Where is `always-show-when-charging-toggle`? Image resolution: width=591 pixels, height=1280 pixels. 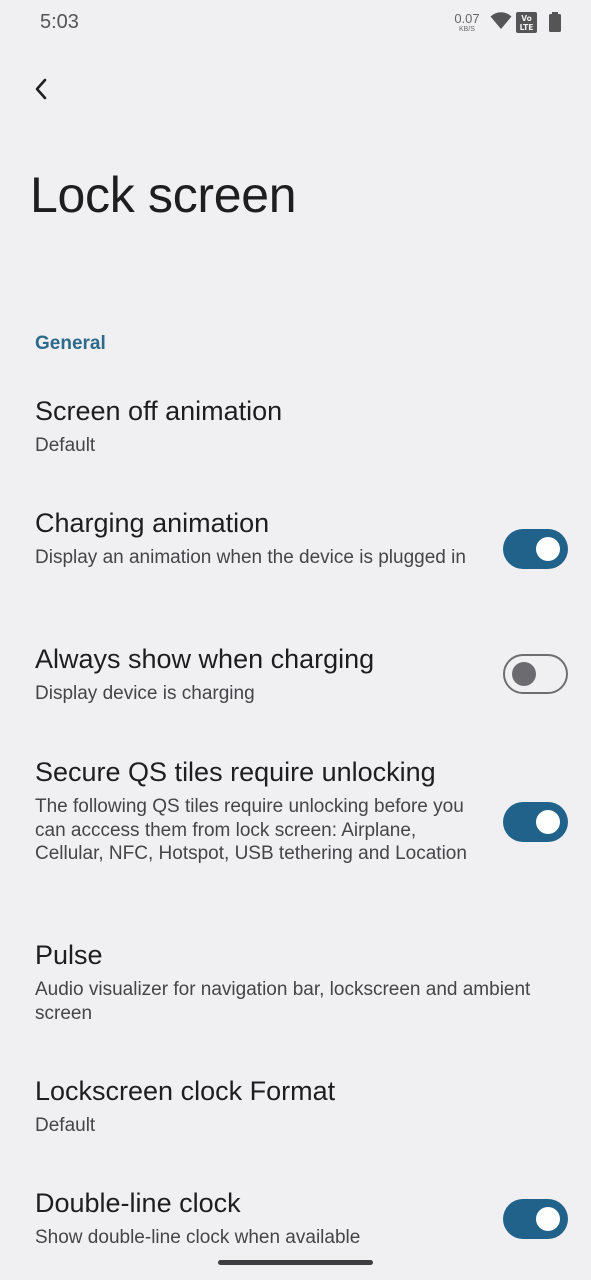 always-show-when-charging-toggle is located at coordinates (535, 674).